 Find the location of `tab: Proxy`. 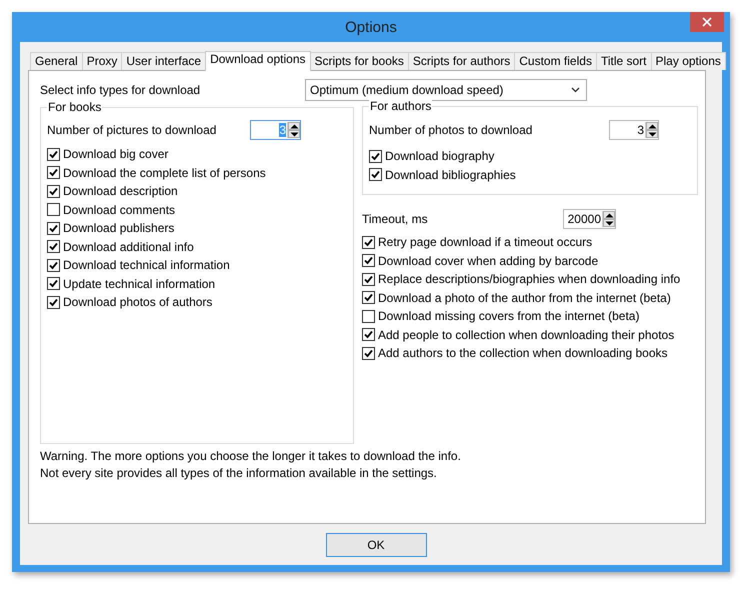

tab: Proxy is located at coordinates (102, 61).